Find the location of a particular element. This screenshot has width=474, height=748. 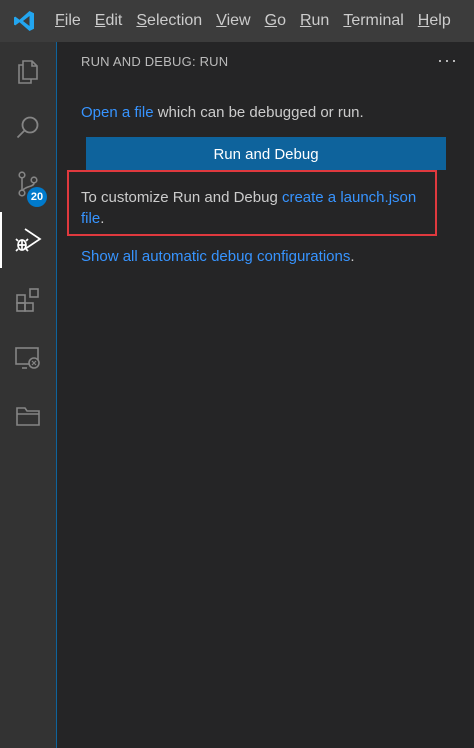

open-file-link: Open a file is located at coordinates (117, 112).